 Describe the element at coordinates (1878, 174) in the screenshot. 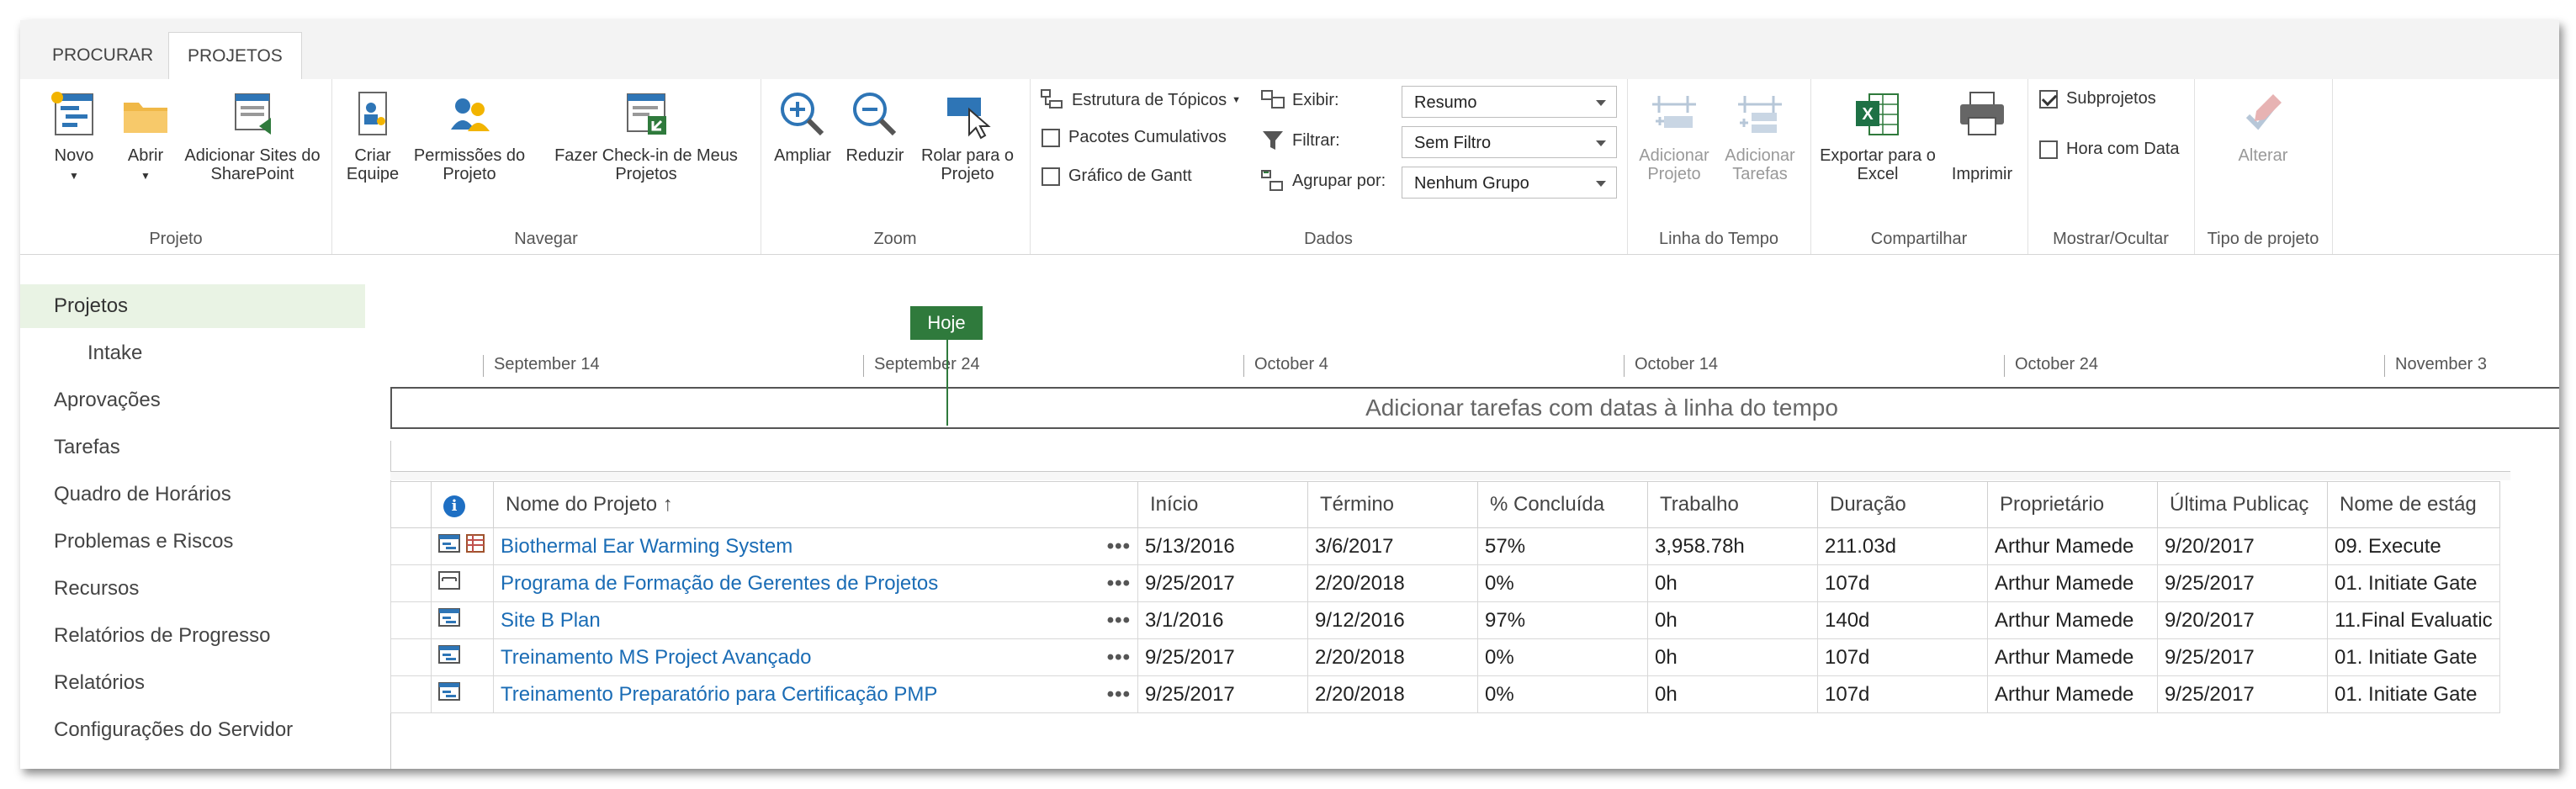

I see `exportar-label-2: Excel` at that location.